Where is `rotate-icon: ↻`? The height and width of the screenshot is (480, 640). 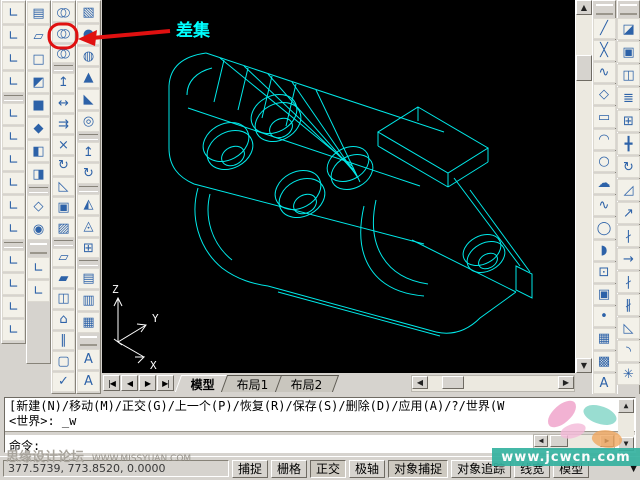 rotate-icon: ↻ is located at coordinates (628, 167).